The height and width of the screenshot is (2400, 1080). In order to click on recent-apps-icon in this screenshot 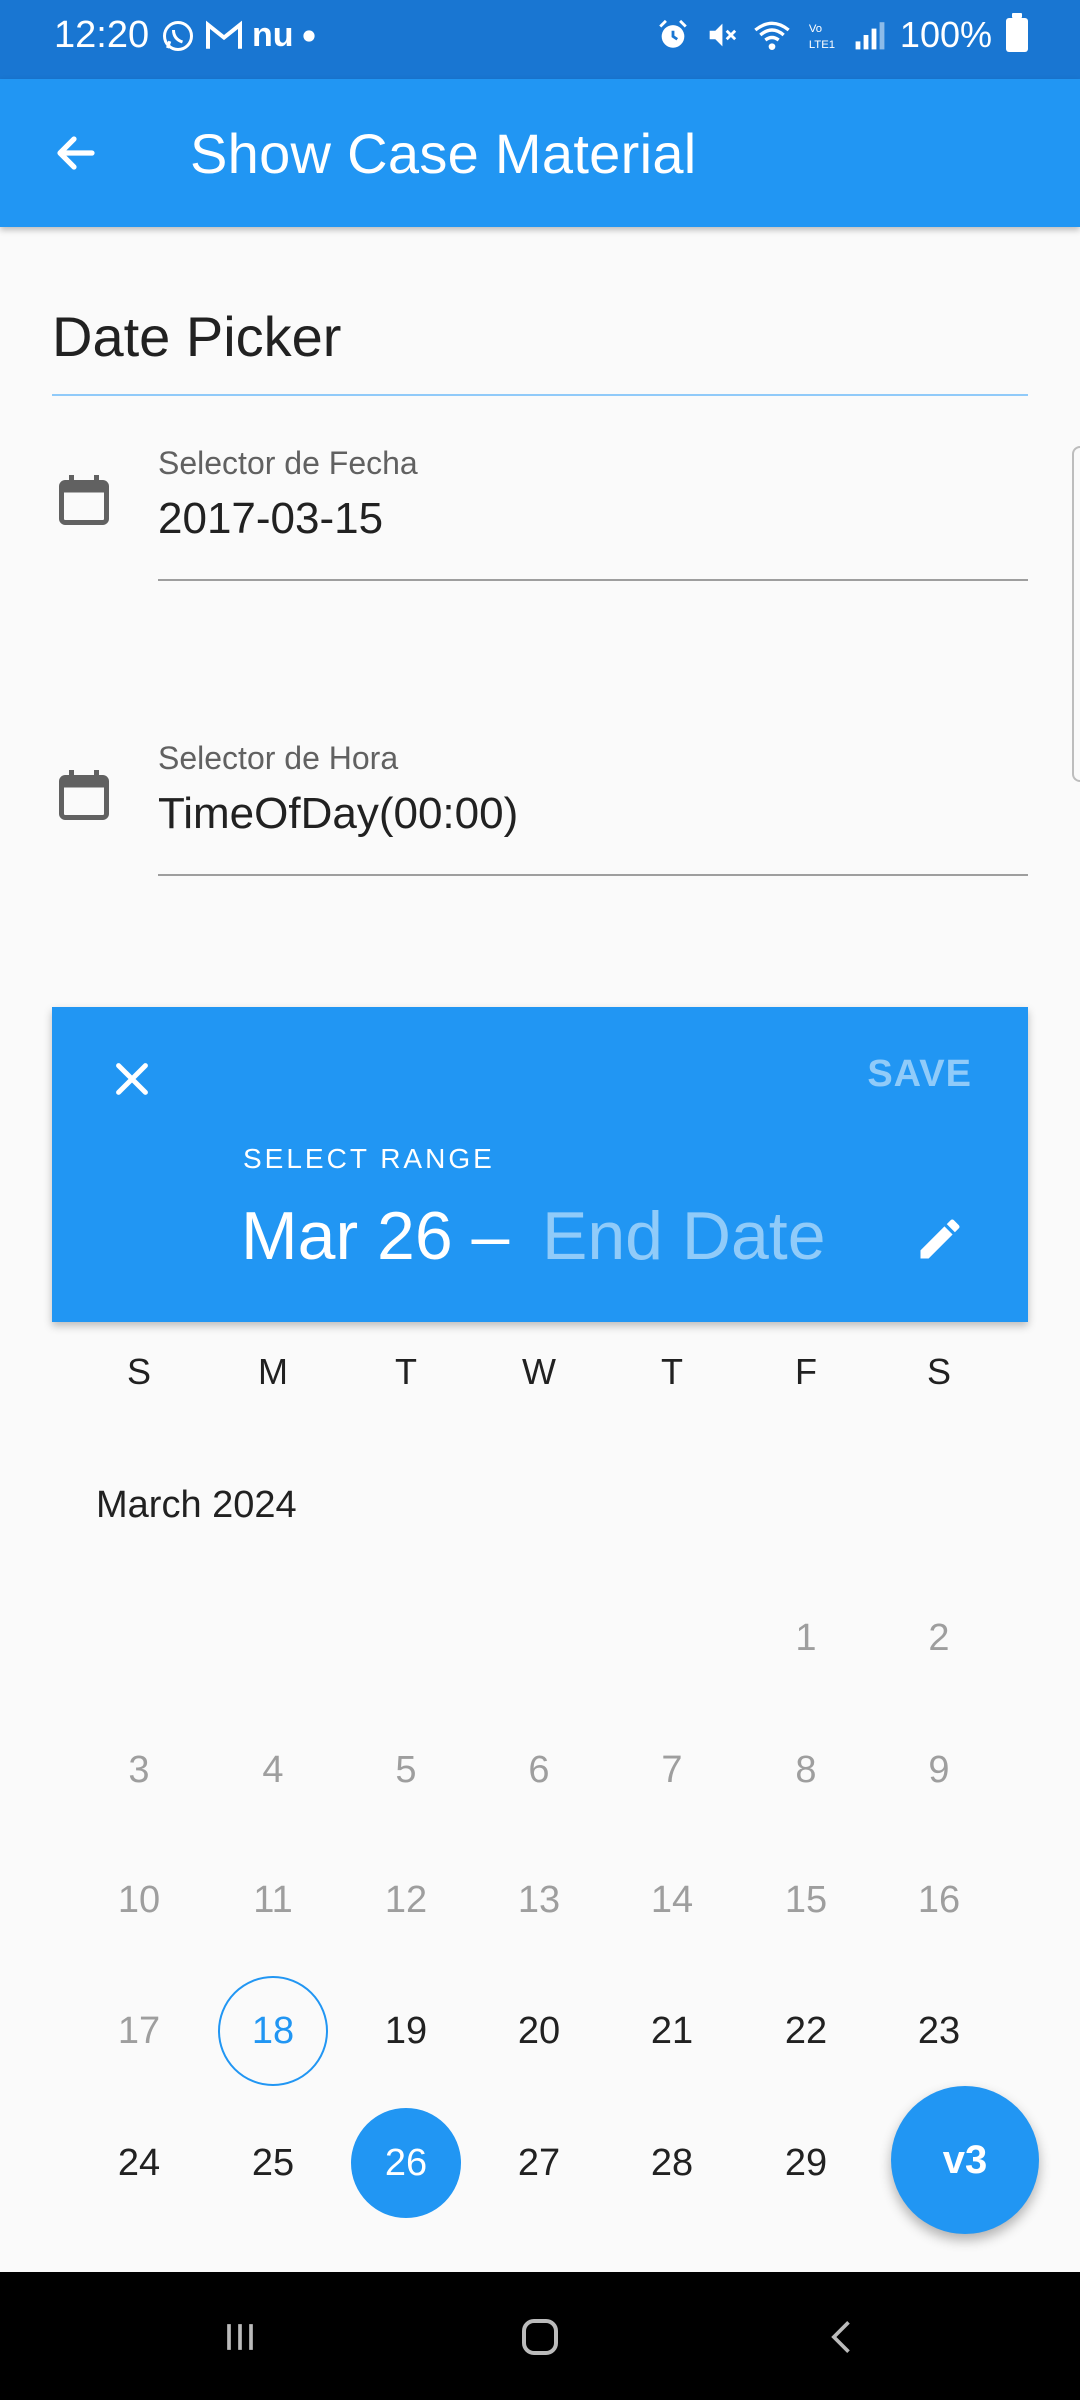, I will do `click(240, 2337)`.